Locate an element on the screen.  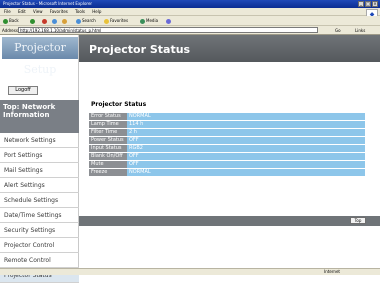
close-button: × is located at coordinates (375, 4).